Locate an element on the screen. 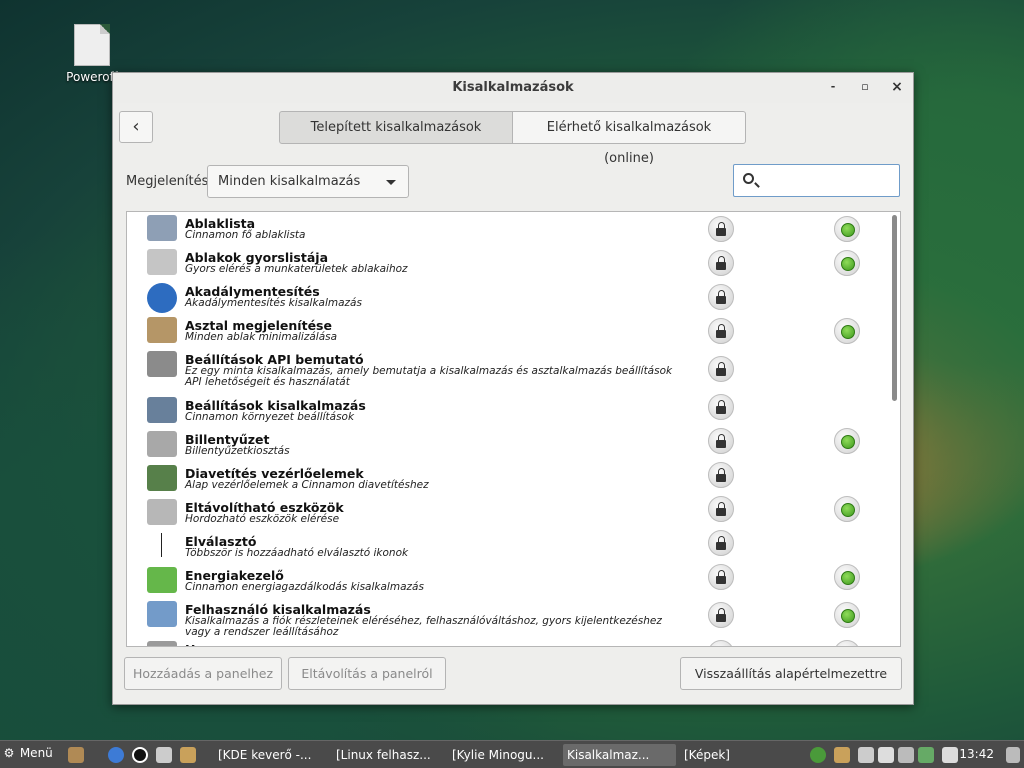 This screenshot has width=1024, height=768. audio-player-launcher-icon is located at coordinates (140, 755).